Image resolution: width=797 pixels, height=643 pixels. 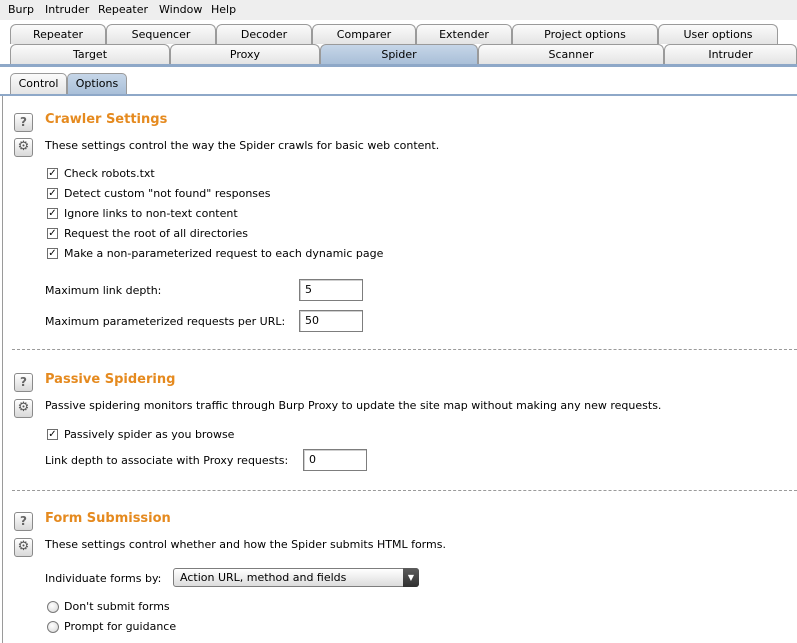 What do you see at coordinates (103, 578) in the screenshot?
I see `individuate-forms-label: Individuate forms by:` at bounding box center [103, 578].